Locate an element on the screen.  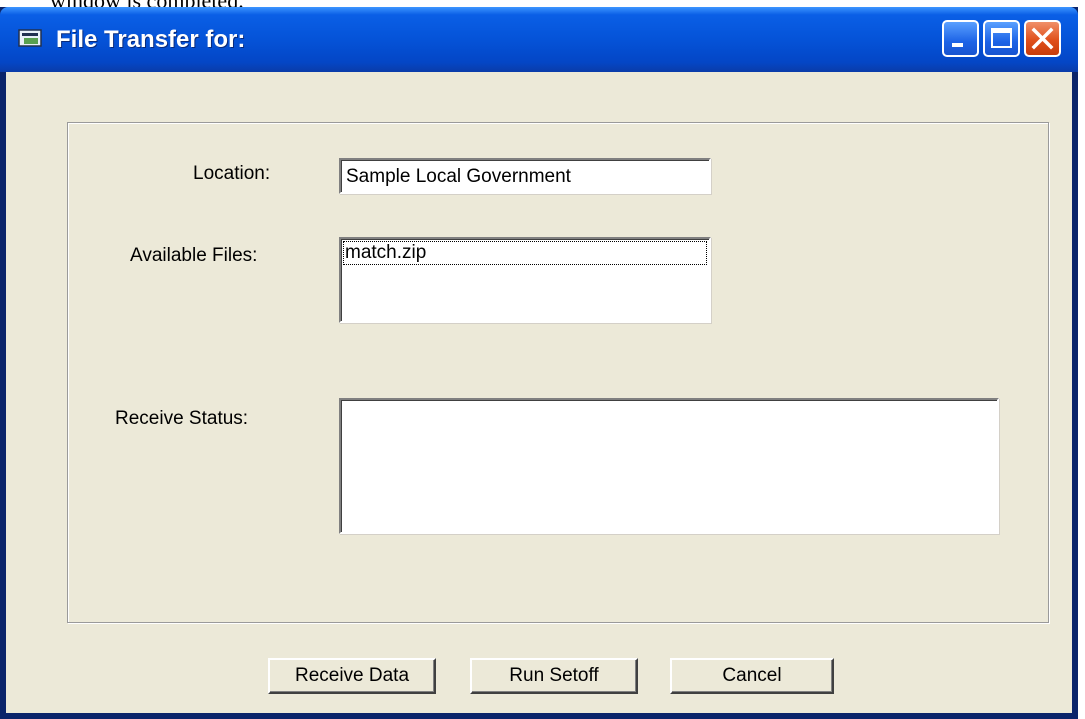
available-files-list: match.zip is located at coordinates (525, 280).